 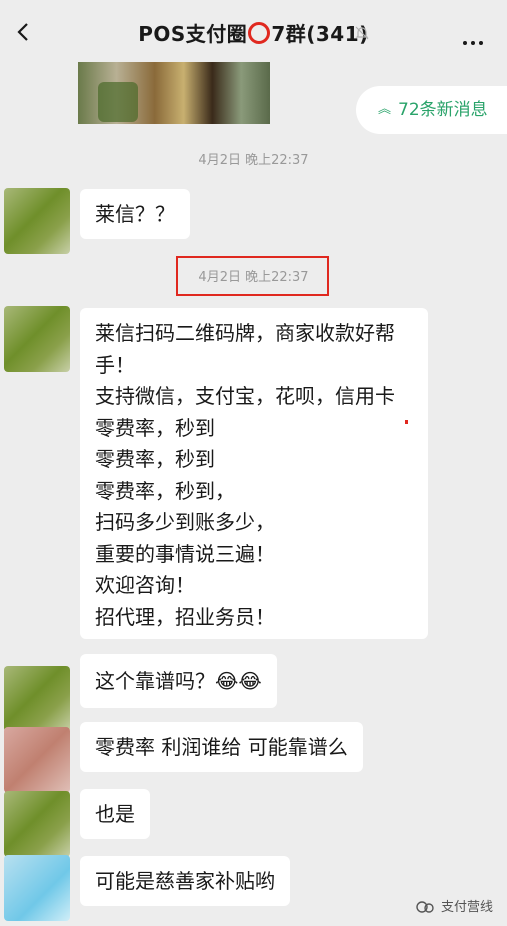 I want to click on double-chevron-up-icon: ︽, so click(x=385, y=109).